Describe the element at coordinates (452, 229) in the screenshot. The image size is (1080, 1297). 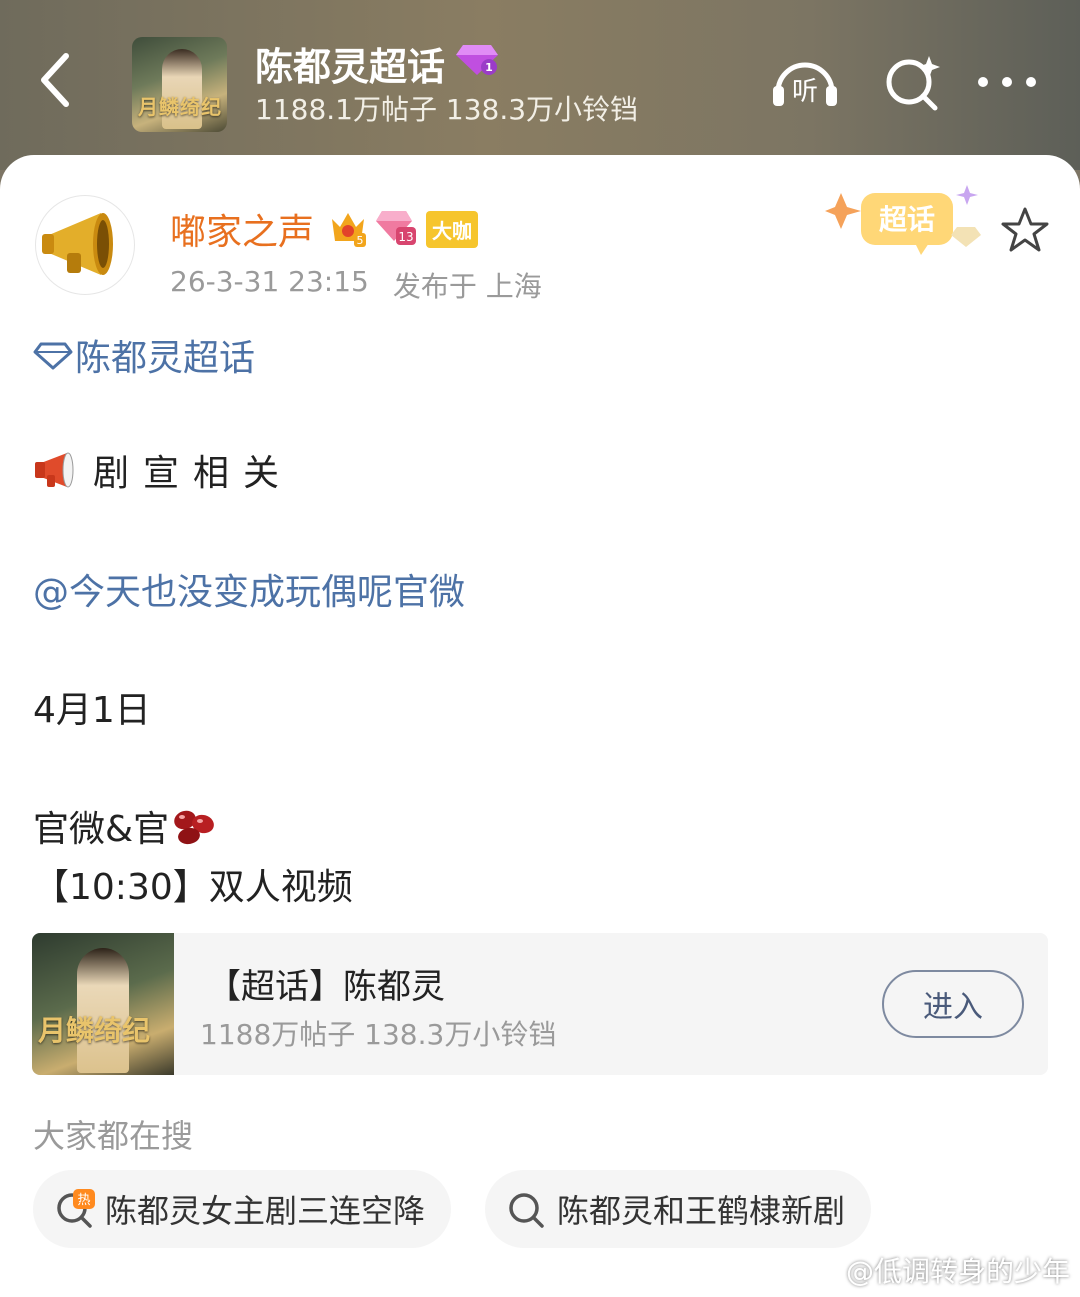
I see `role-badge: 大咖` at that location.